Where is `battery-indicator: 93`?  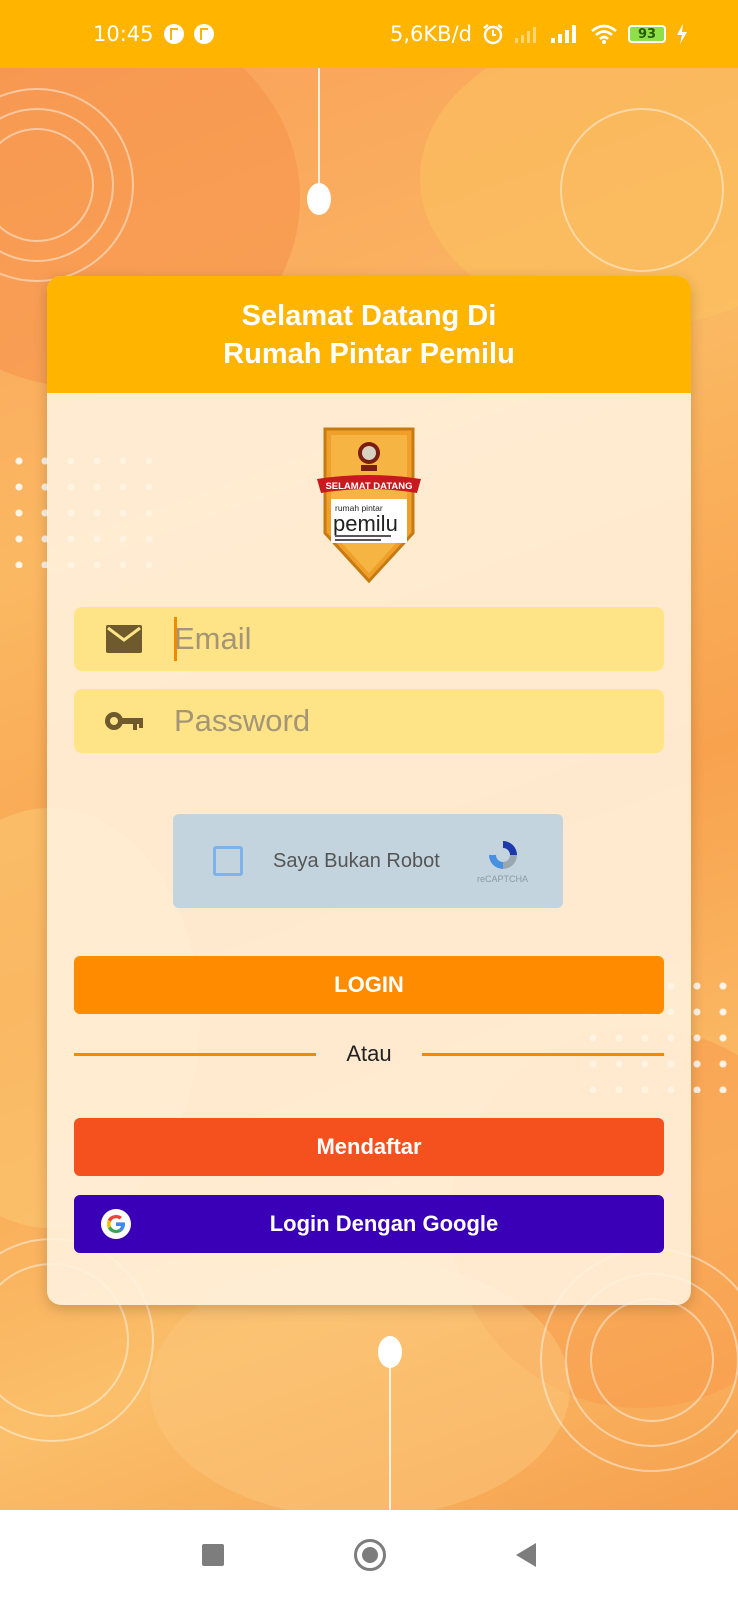
battery-indicator: 93 is located at coordinates (647, 34).